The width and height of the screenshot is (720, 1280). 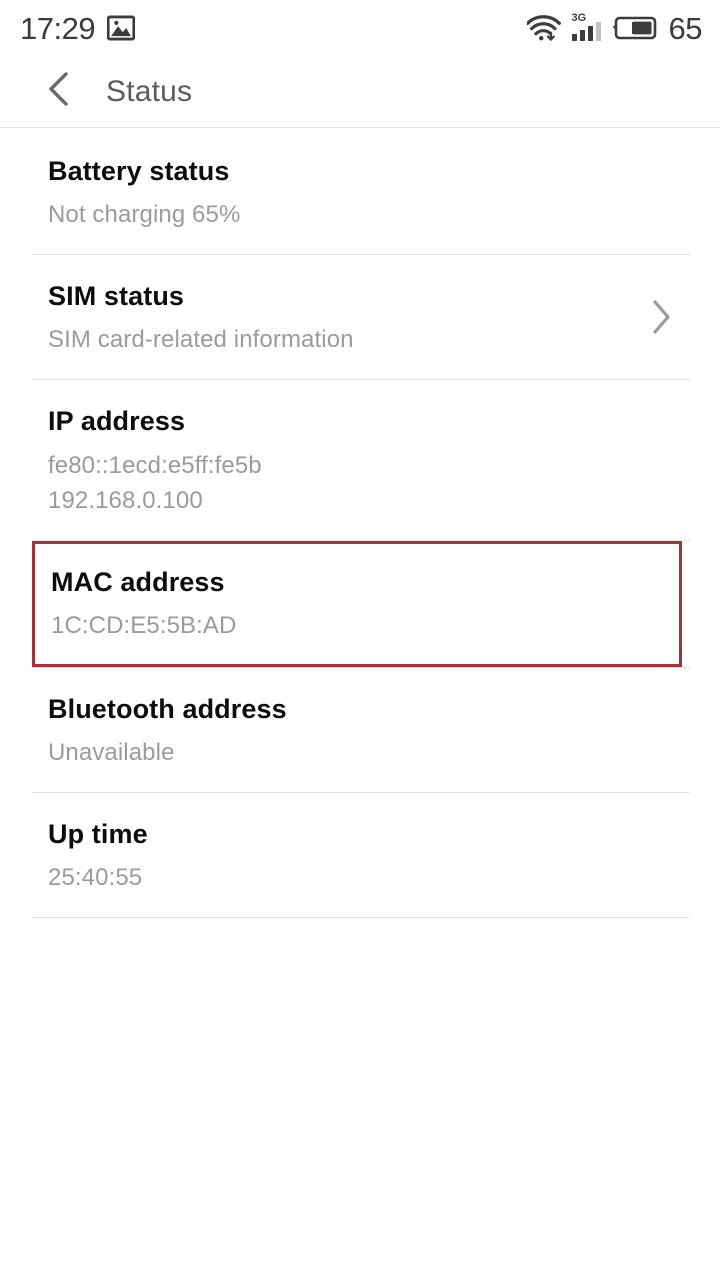 What do you see at coordinates (360, 92) in the screenshot?
I see `app-bar: Status` at bounding box center [360, 92].